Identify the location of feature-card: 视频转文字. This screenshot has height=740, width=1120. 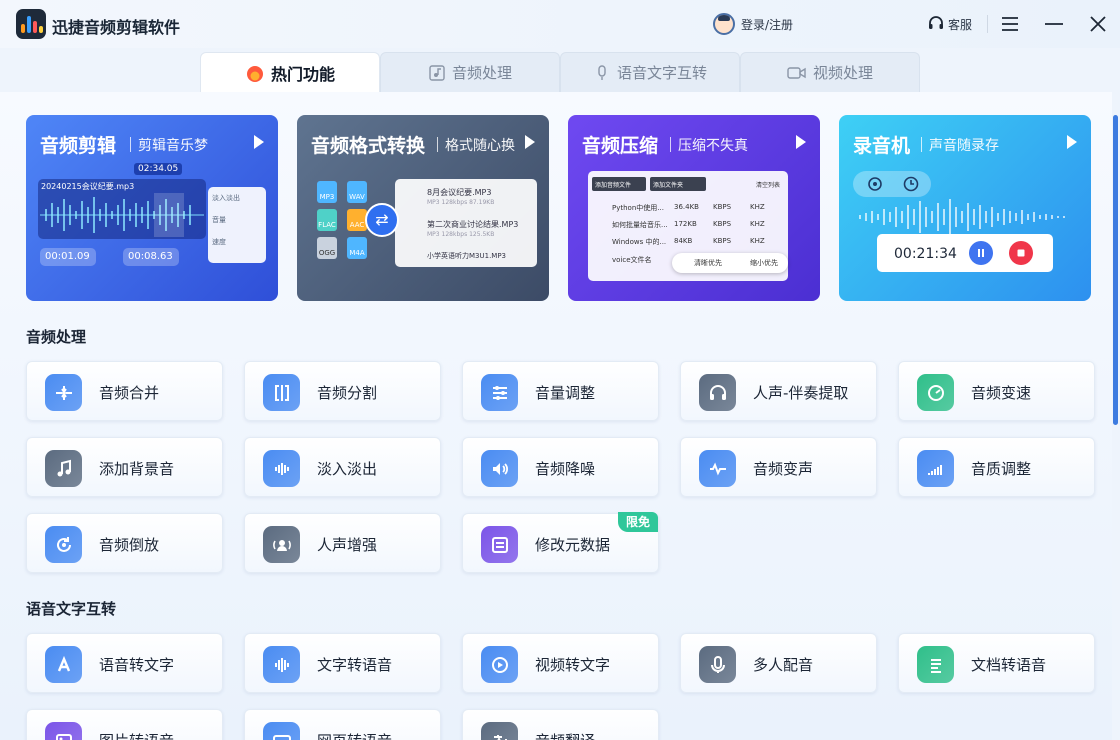
(560, 663).